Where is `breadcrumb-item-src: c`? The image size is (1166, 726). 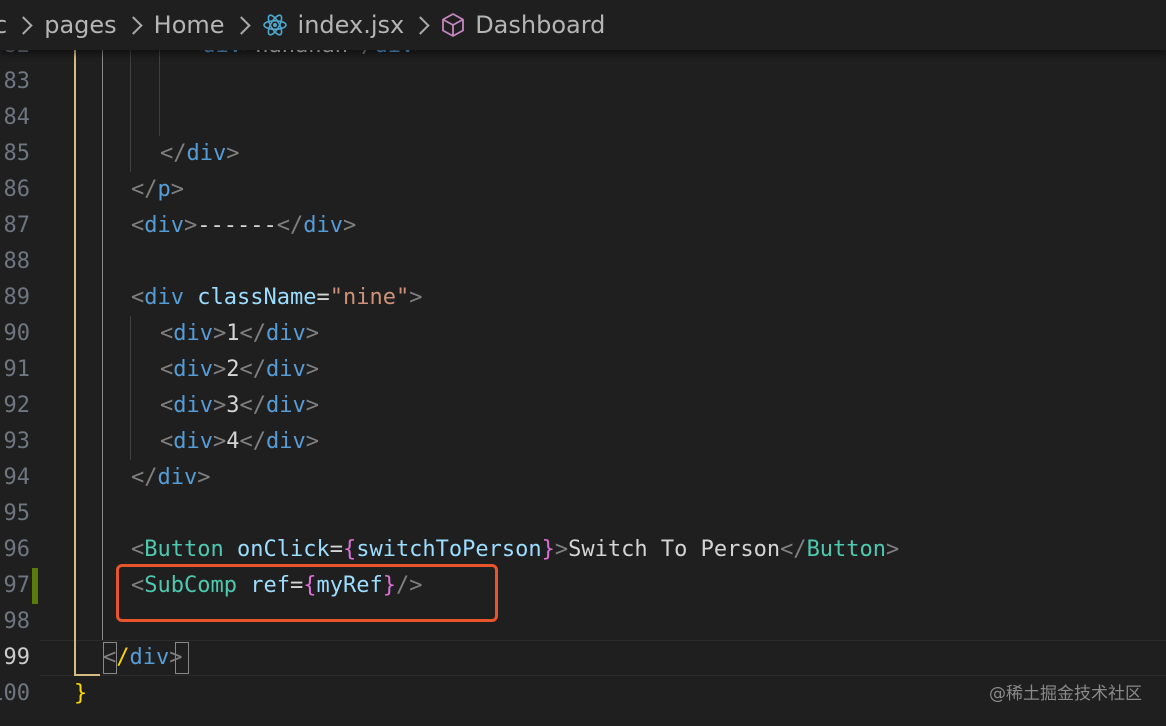 breadcrumb-item-src: c is located at coordinates (3, 25).